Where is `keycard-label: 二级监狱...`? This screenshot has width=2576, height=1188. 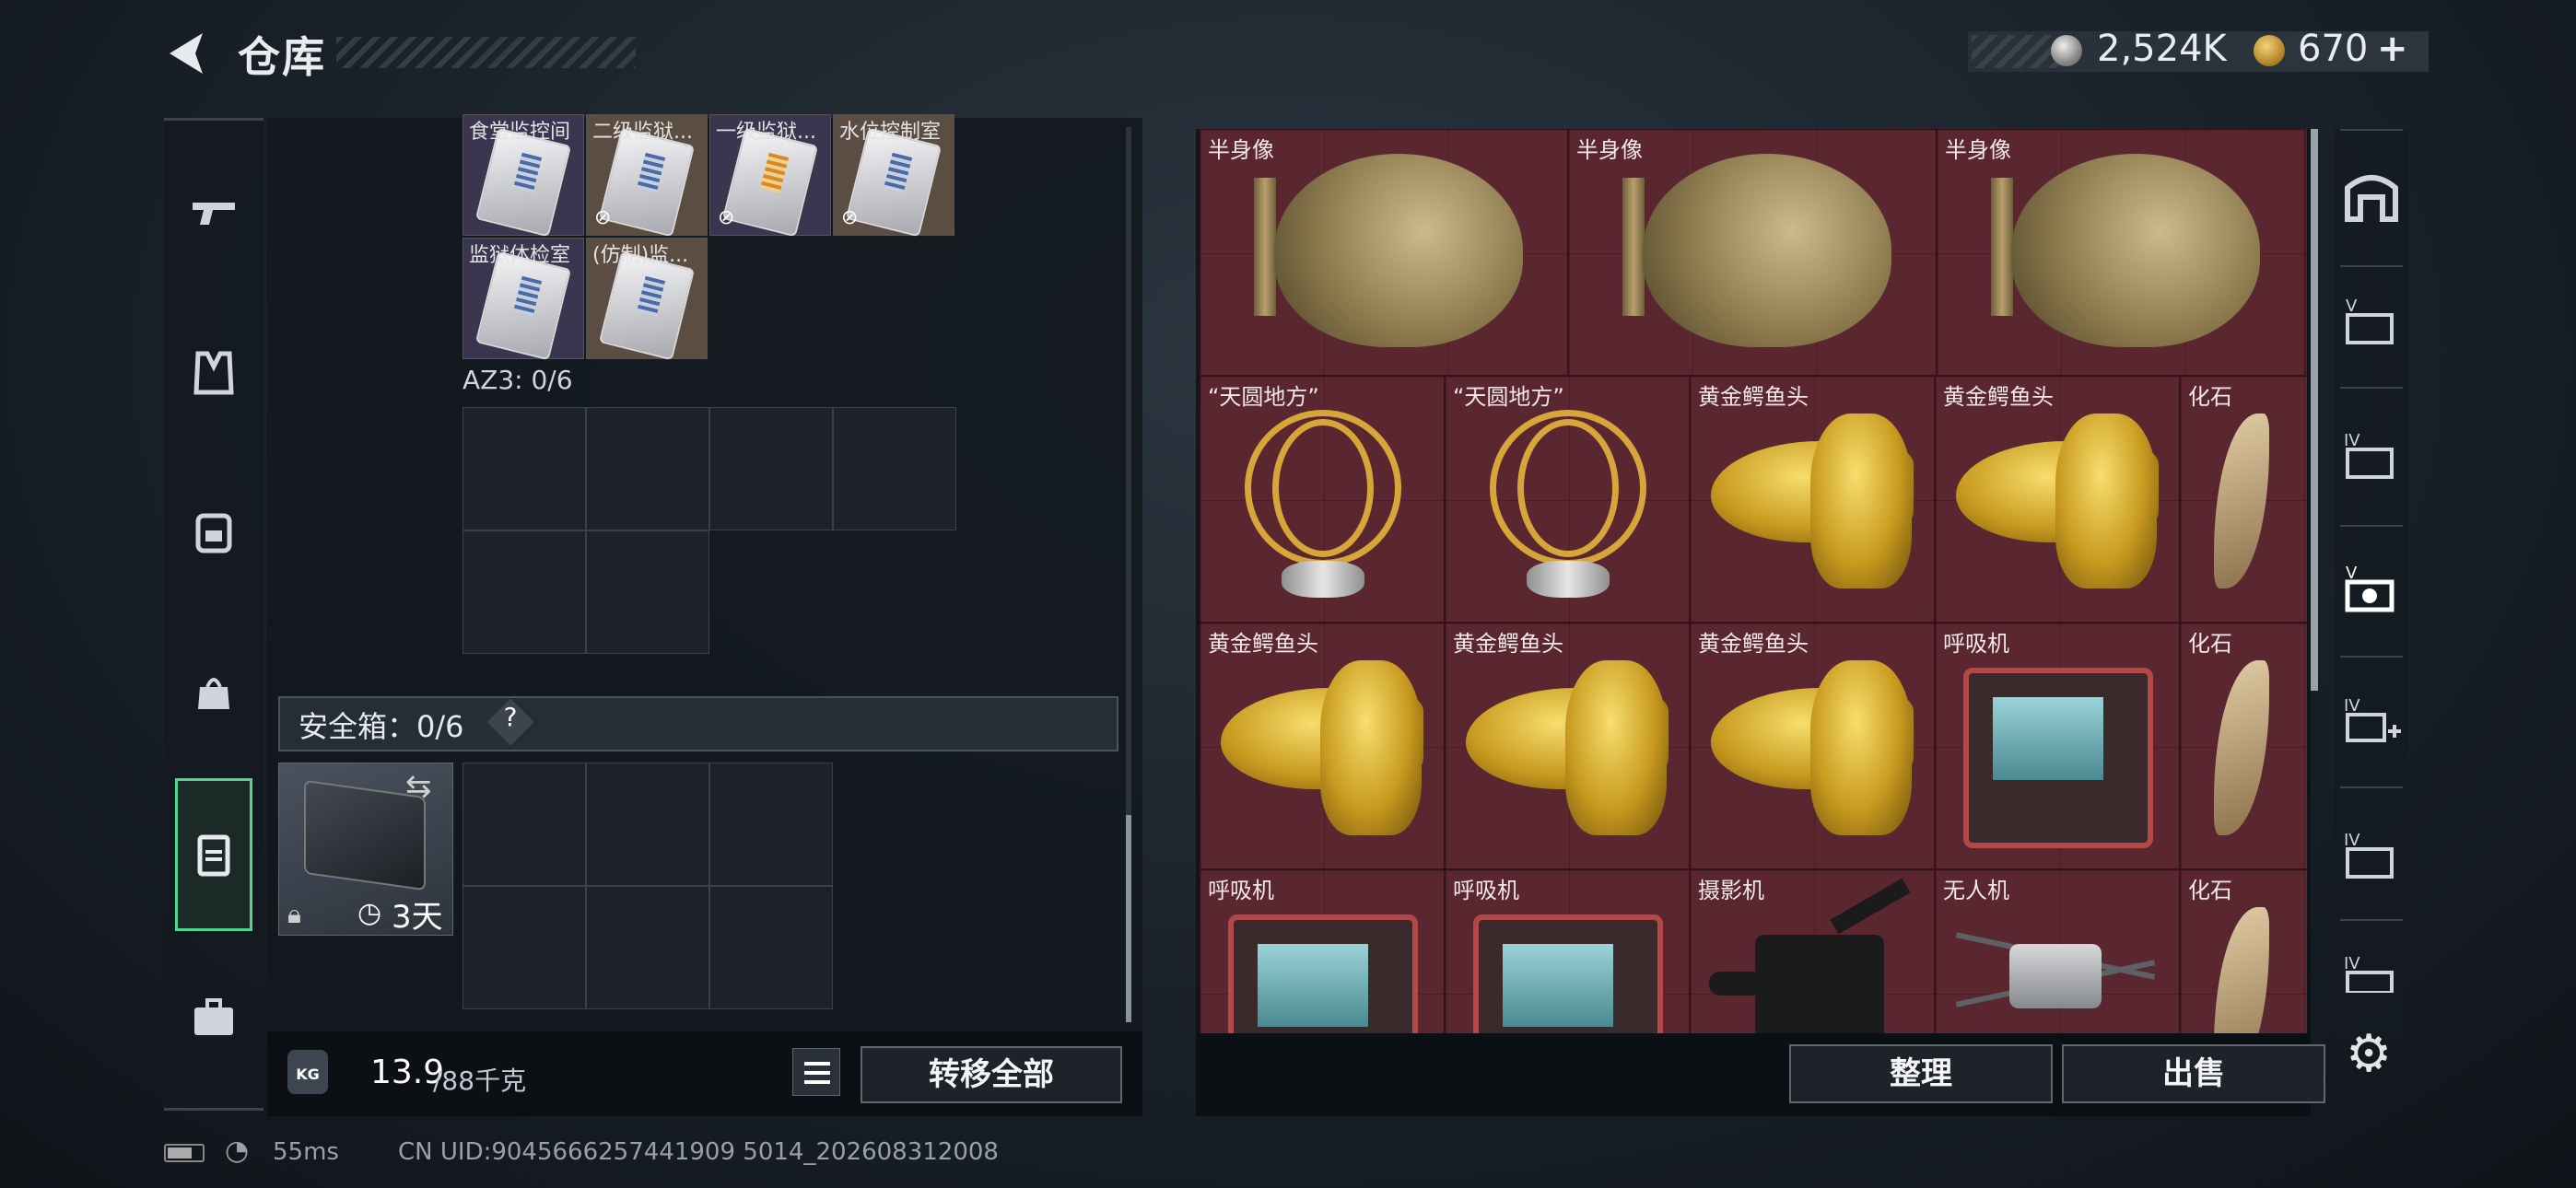
keycard-label: 二级监狱... is located at coordinates (642, 132).